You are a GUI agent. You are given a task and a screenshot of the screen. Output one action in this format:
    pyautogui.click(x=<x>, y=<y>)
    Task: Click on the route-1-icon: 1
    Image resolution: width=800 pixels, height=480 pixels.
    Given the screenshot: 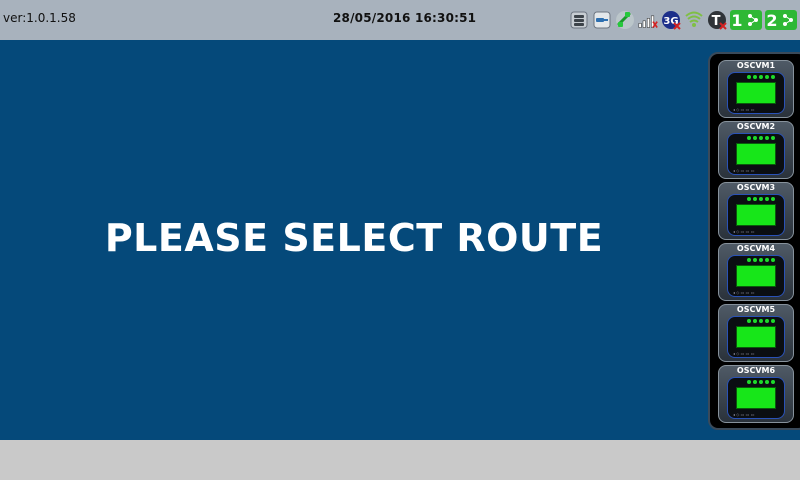 What is the action you would take?
    pyautogui.click(x=746, y=20)
    